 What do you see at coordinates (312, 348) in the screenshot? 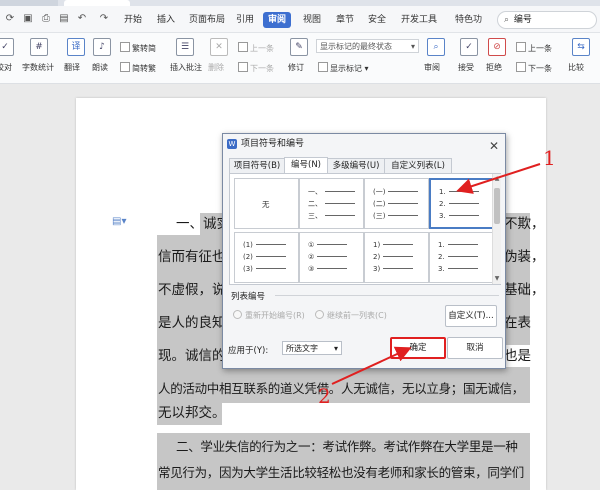
I see `apply-to-dropdown: 所选文字 ▾` at bounding box center [312, 348].